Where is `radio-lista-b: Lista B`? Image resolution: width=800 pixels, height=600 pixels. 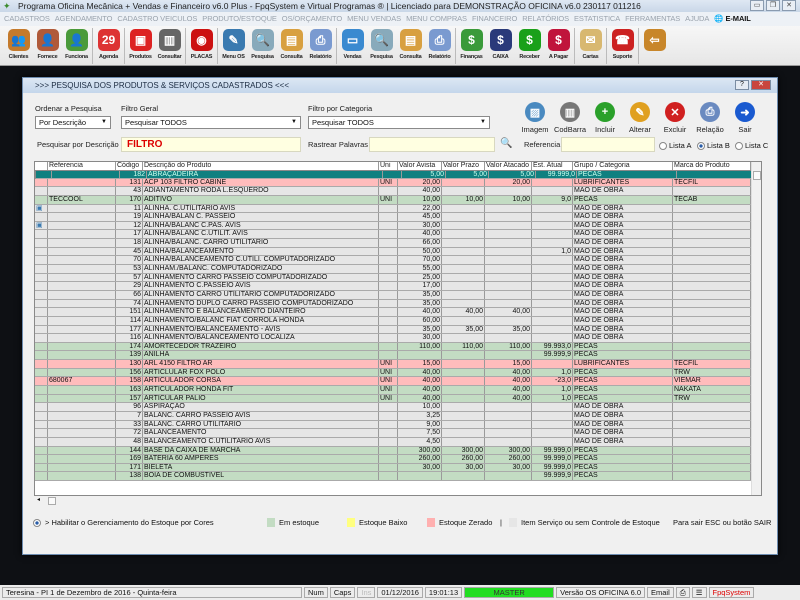
radio-lista-b: Lista B is located at coordinates (713, 145).